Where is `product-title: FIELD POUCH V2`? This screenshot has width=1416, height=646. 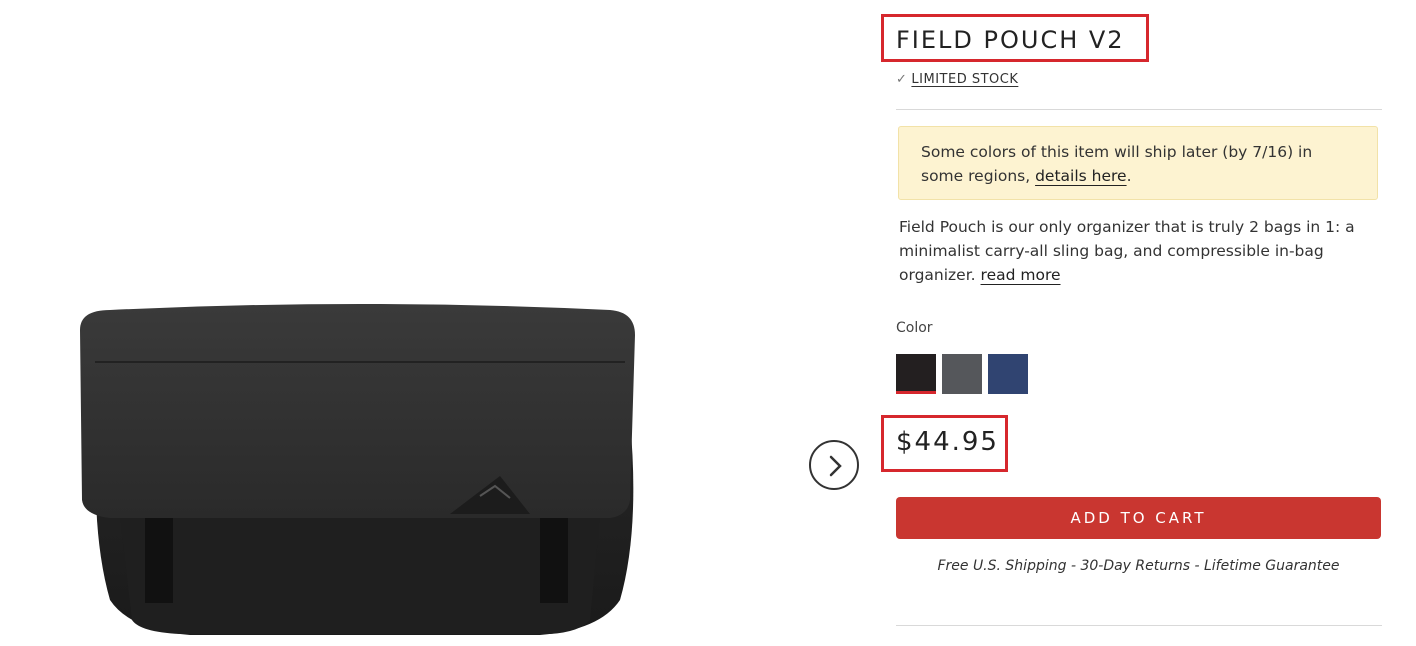 product-title: FIELD POUCH V2 is located at coordinates (1010, 40).